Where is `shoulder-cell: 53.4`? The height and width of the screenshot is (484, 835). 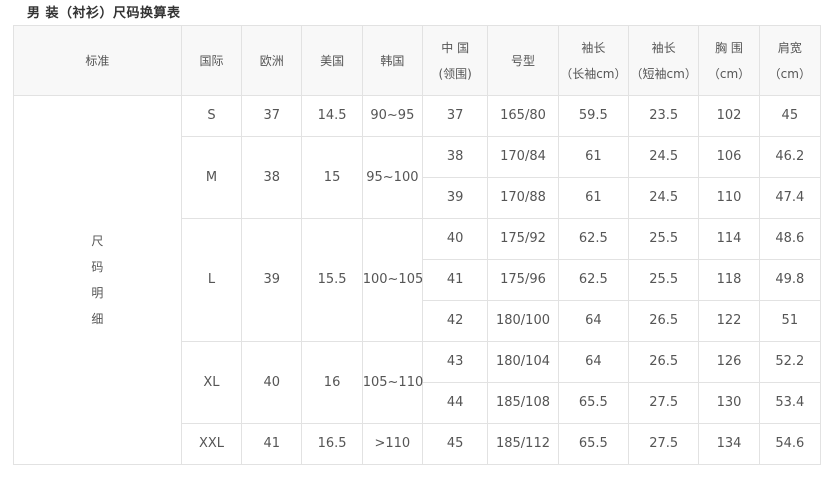
shoulder-cell: 53.4 is located at coordinates (790, 403).